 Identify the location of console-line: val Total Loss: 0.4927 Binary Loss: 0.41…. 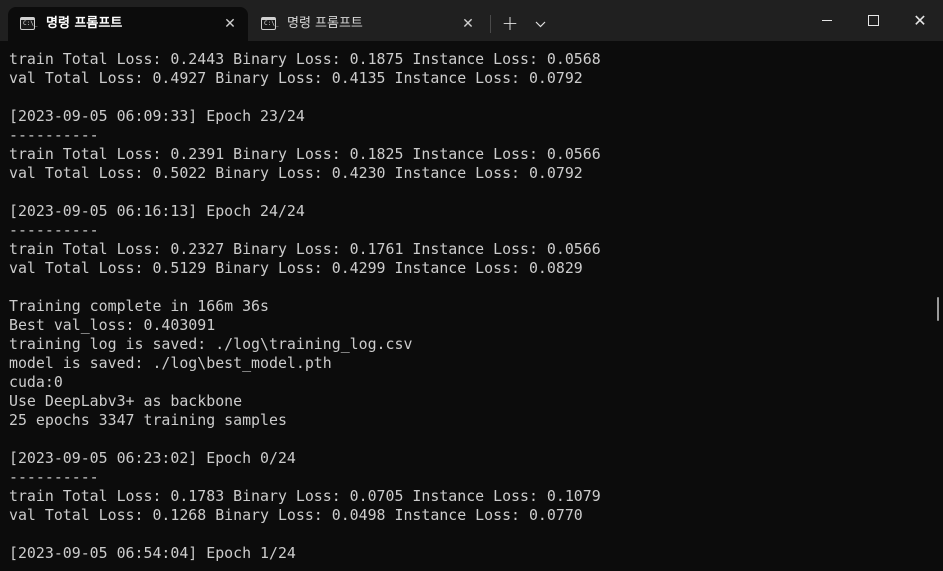
(296, 78).